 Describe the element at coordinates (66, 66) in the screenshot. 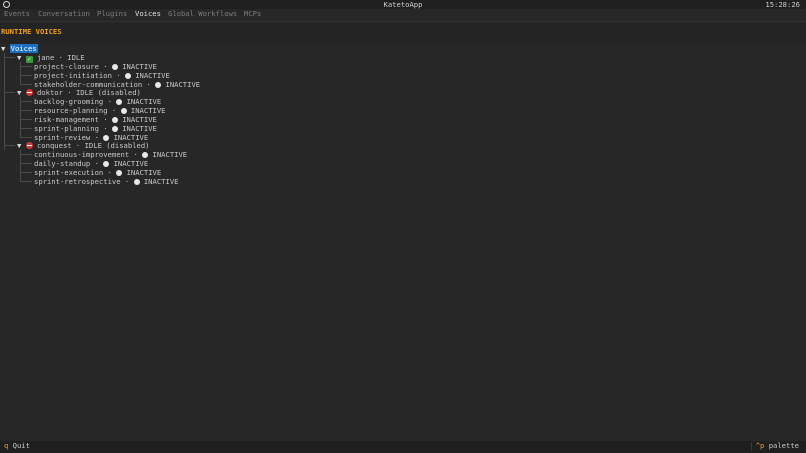

I see `workflow-name: project-closure` at that location.